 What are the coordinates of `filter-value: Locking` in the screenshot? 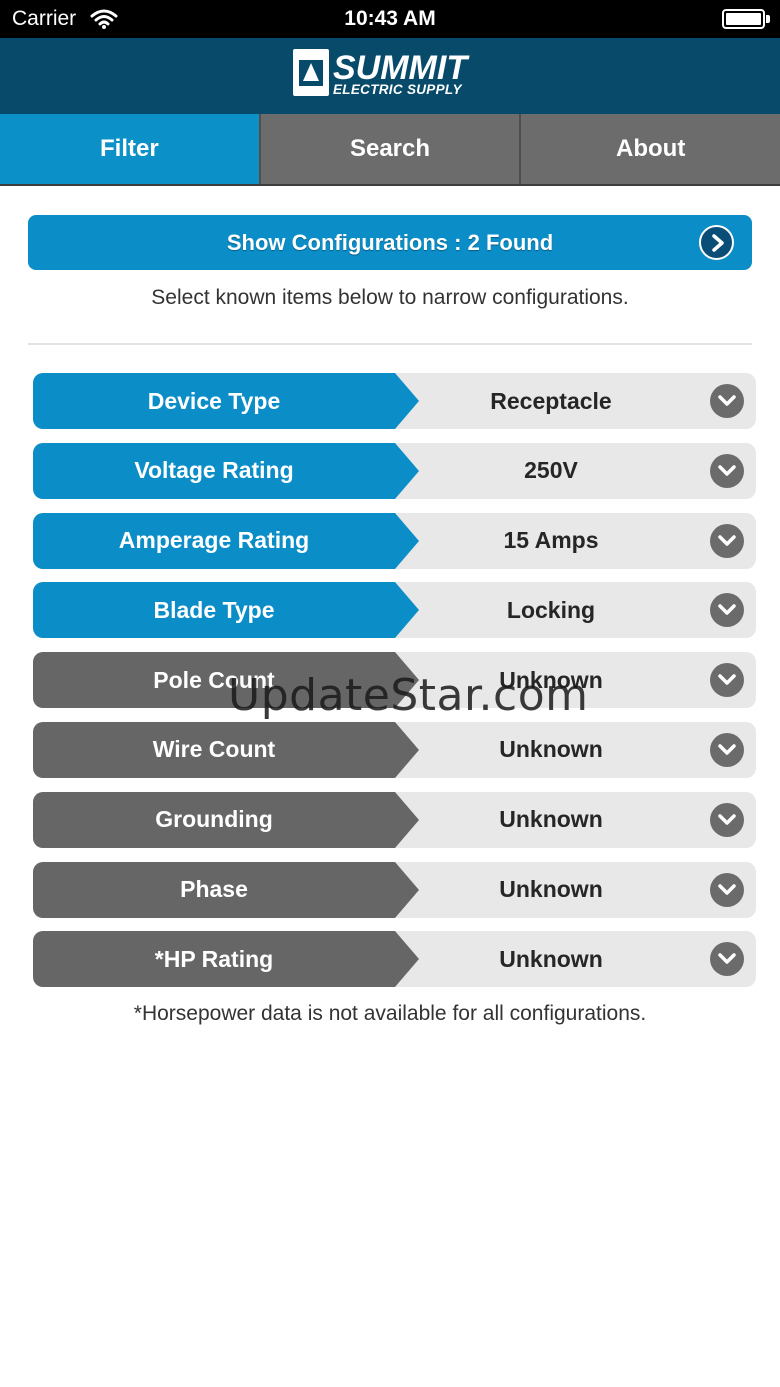 It's located at (551, 609).